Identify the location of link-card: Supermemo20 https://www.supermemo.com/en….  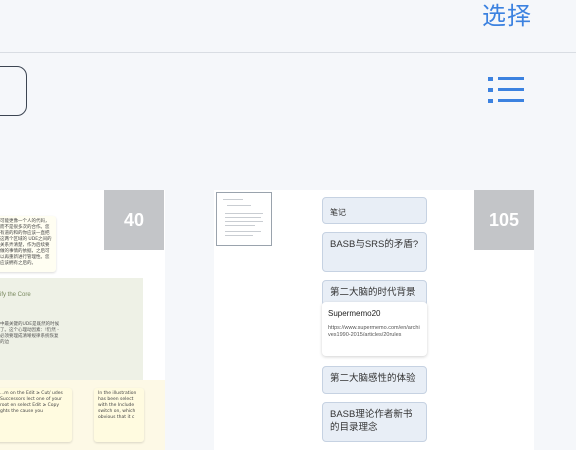
(374, 329).